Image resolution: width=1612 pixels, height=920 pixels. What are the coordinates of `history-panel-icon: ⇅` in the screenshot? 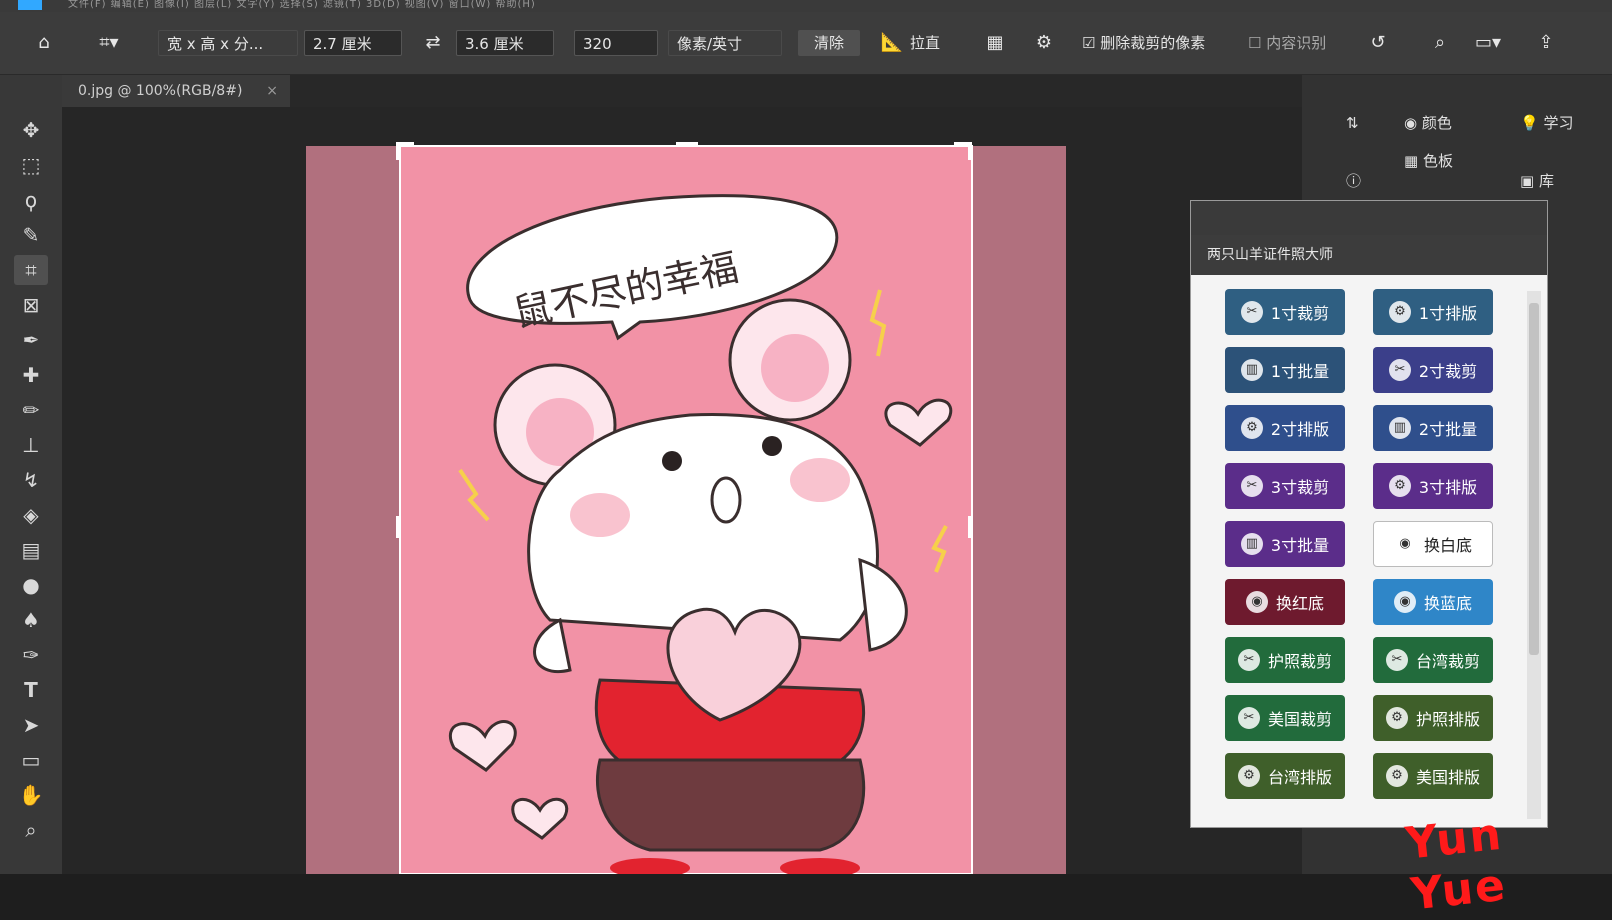 It's located at (1352, 123).